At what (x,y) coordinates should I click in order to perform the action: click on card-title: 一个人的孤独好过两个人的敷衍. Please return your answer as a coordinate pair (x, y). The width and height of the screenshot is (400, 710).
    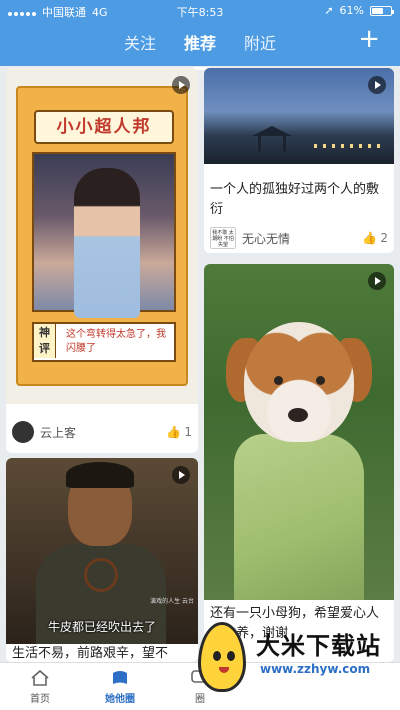
    Looking at the image, I should click on (299, 200).